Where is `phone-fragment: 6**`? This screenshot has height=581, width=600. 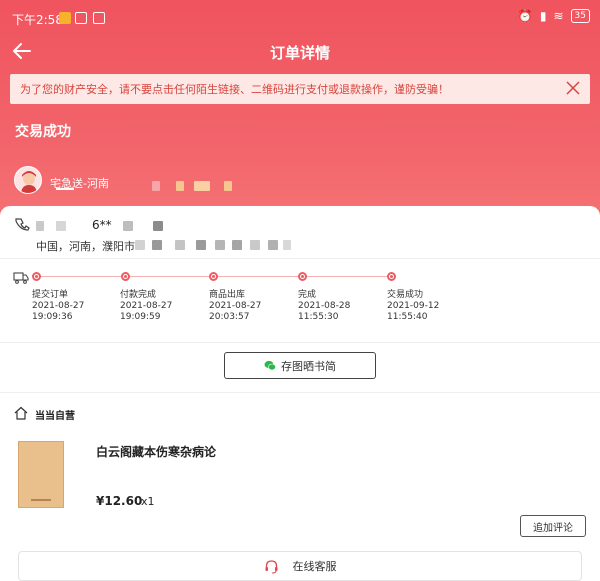 phone-fragment: 6** is located at coordinates (102, 225).